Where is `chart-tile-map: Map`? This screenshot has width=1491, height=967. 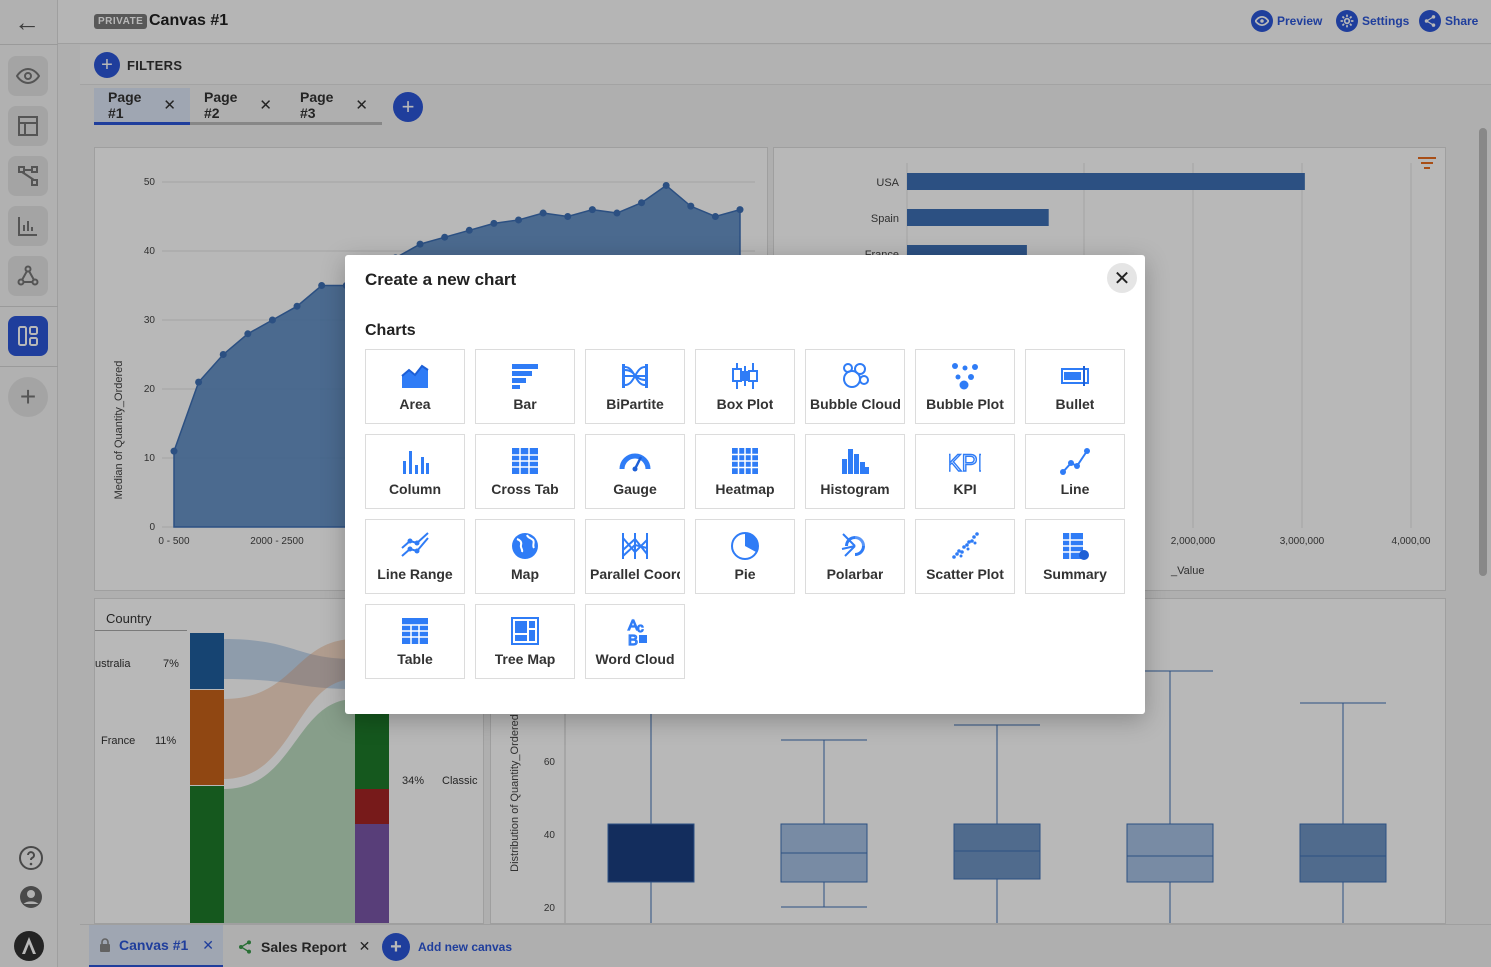 chart-tile-map: Map is located at coordinates (525, 556).